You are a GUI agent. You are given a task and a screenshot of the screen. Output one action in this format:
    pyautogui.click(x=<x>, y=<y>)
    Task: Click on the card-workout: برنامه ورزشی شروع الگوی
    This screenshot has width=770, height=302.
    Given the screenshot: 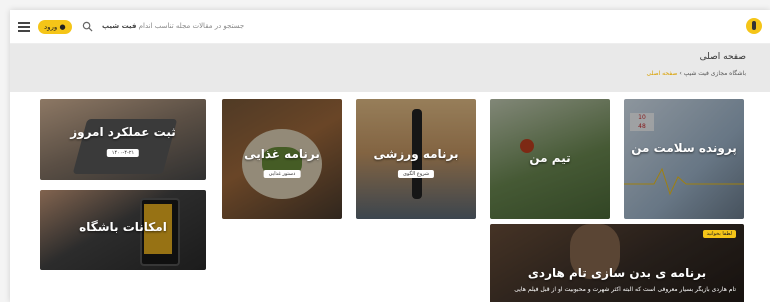 What is the action you would take?
    pyautogui.click(x=416, y=159)
    